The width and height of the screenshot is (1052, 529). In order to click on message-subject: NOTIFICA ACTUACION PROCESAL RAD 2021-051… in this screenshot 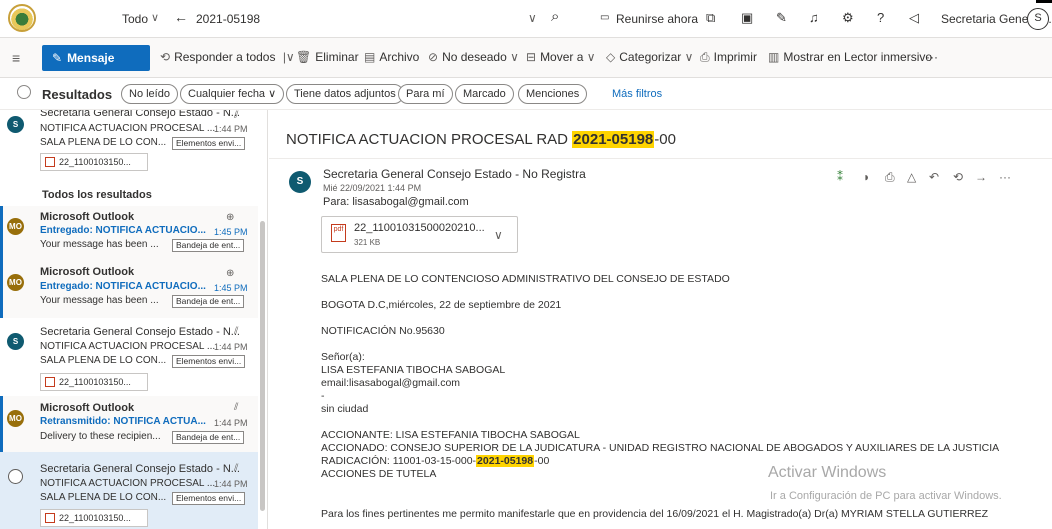, I will do `click(481, 139)`.